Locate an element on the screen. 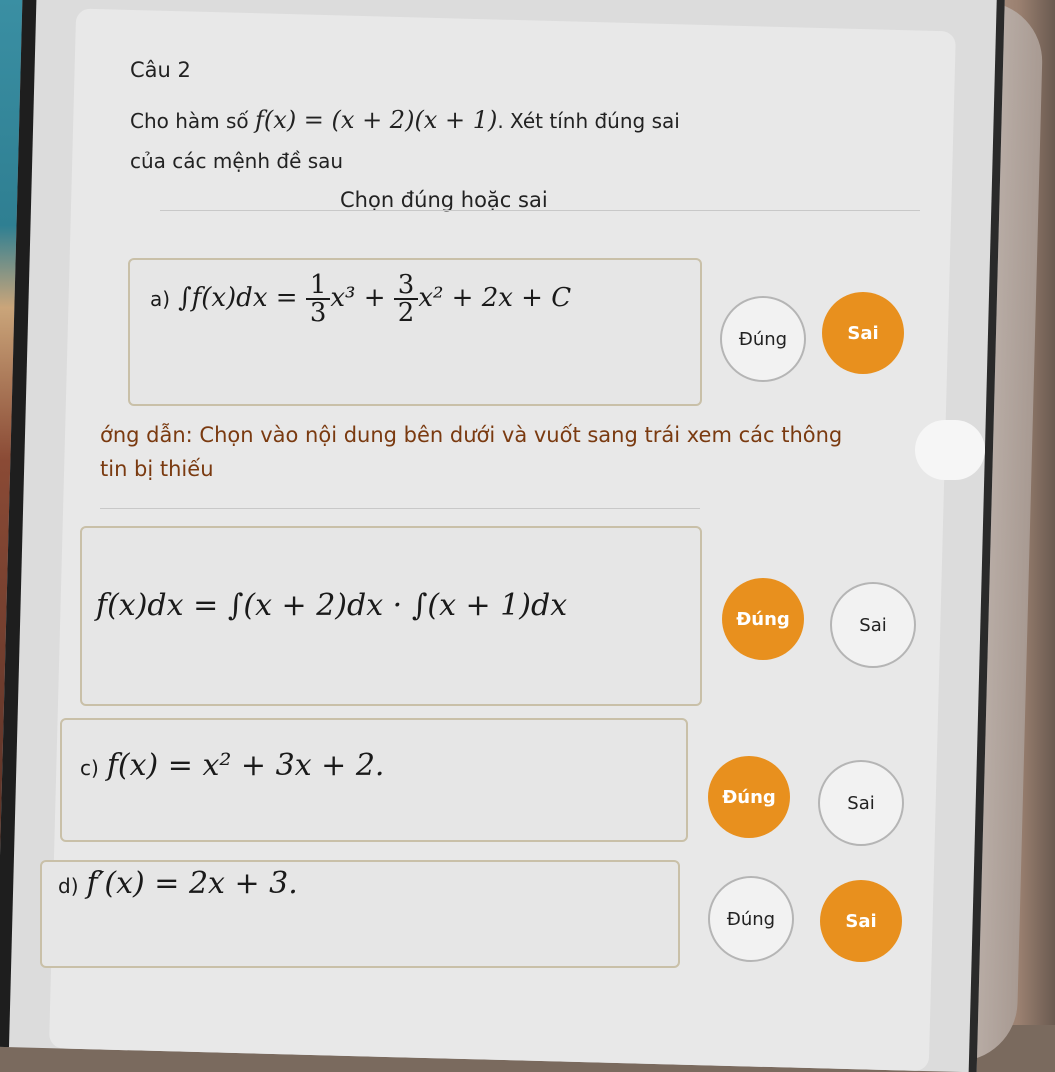 This screenshot has width=1055, height=1072. term-2: x² + 2x + C is located at coordinates (495, 298).